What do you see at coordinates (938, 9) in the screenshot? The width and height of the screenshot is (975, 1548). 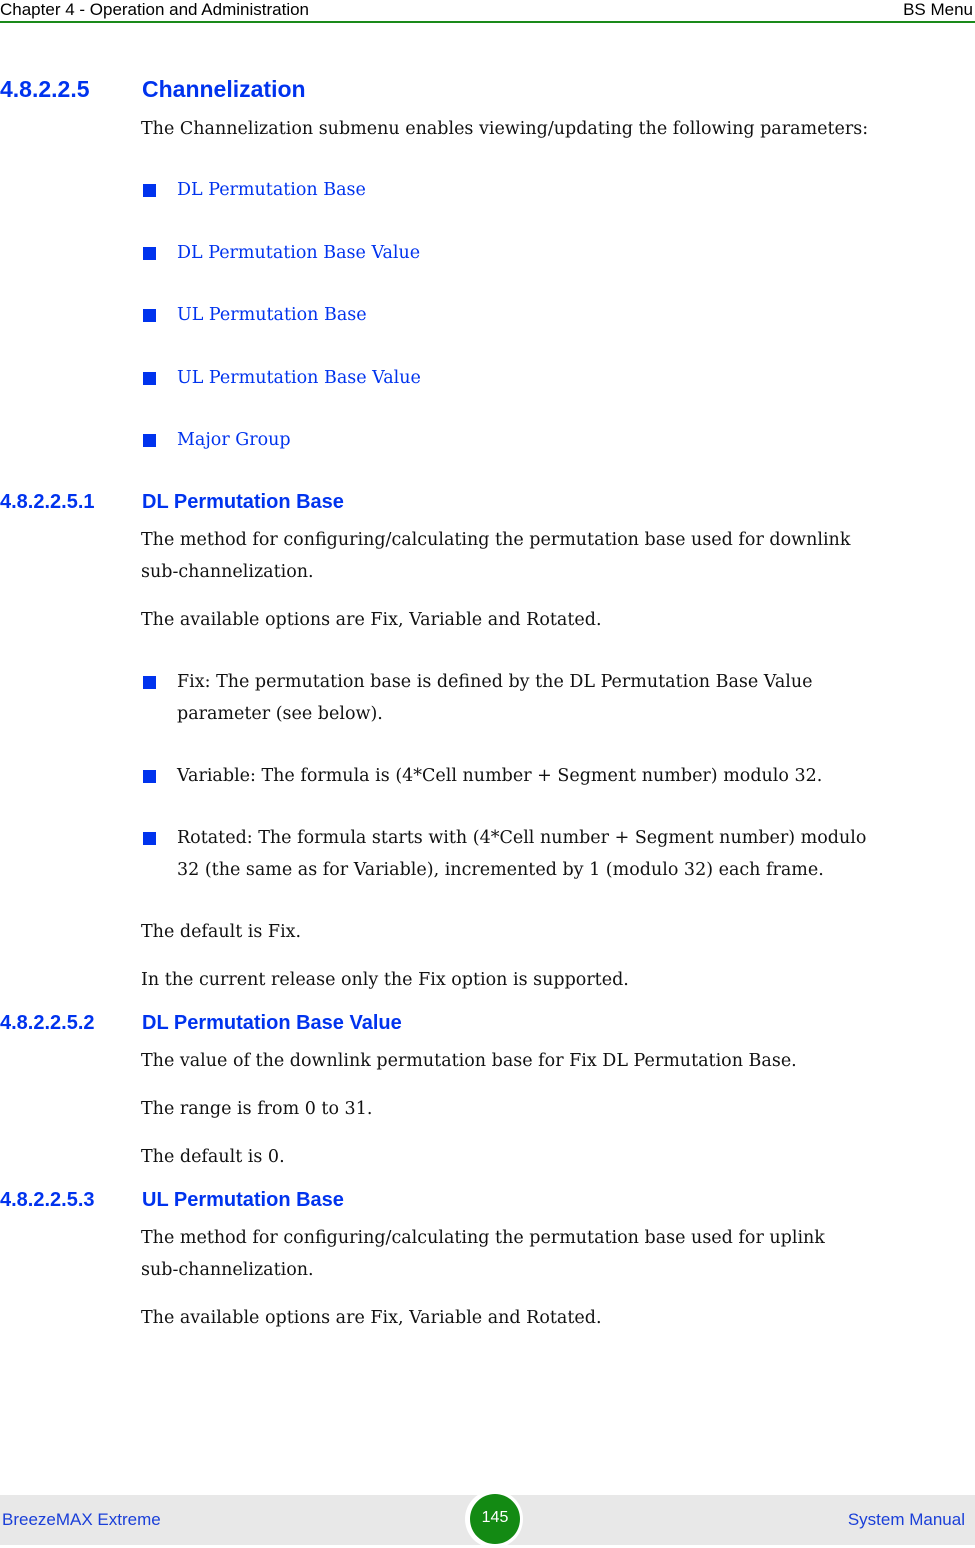 I see `section-title: BS Menu` at bounding box center [938, 9].